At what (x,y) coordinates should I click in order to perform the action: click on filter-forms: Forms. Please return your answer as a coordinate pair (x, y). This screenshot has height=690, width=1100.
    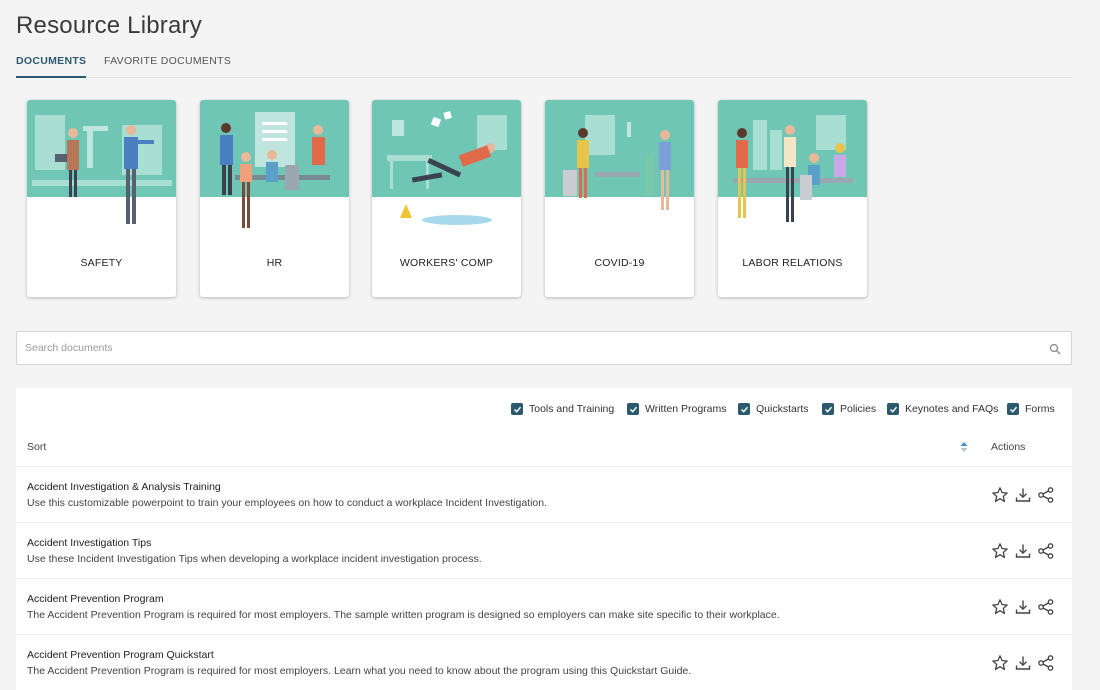
    Looking at the image, I should click on (1031, 409).